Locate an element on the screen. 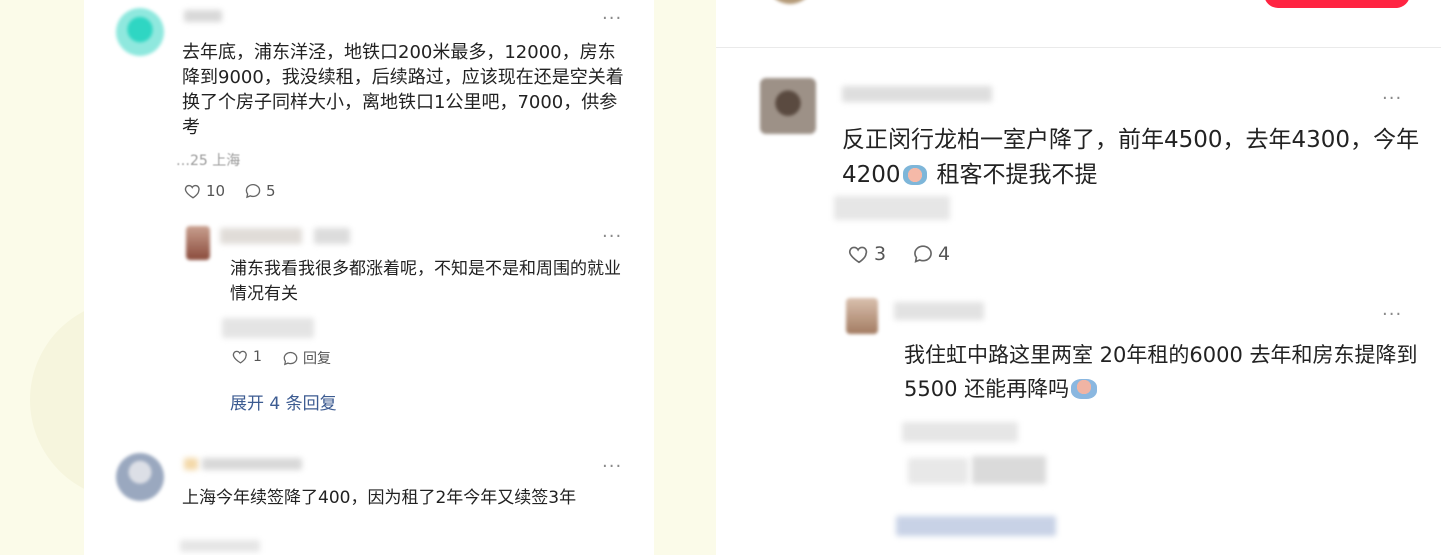  reply-text-main: 我住虹中路这里两室 20年租的6000 去年和房东提降到5500 还能再降吗 is located at coordinates (1161, 372).